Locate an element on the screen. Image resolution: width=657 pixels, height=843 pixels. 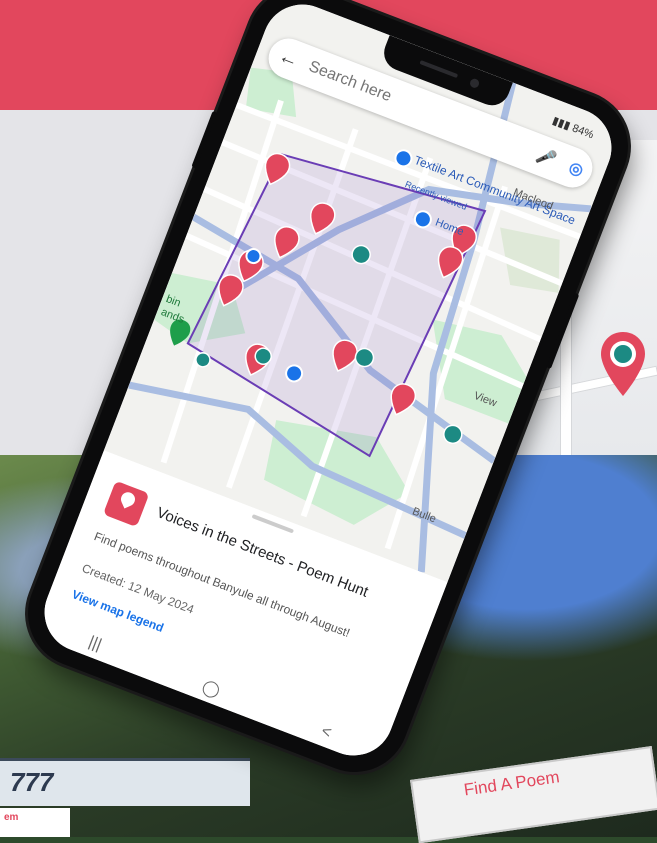
graffiti-wall: 777 is located at coordinates (125, 782).